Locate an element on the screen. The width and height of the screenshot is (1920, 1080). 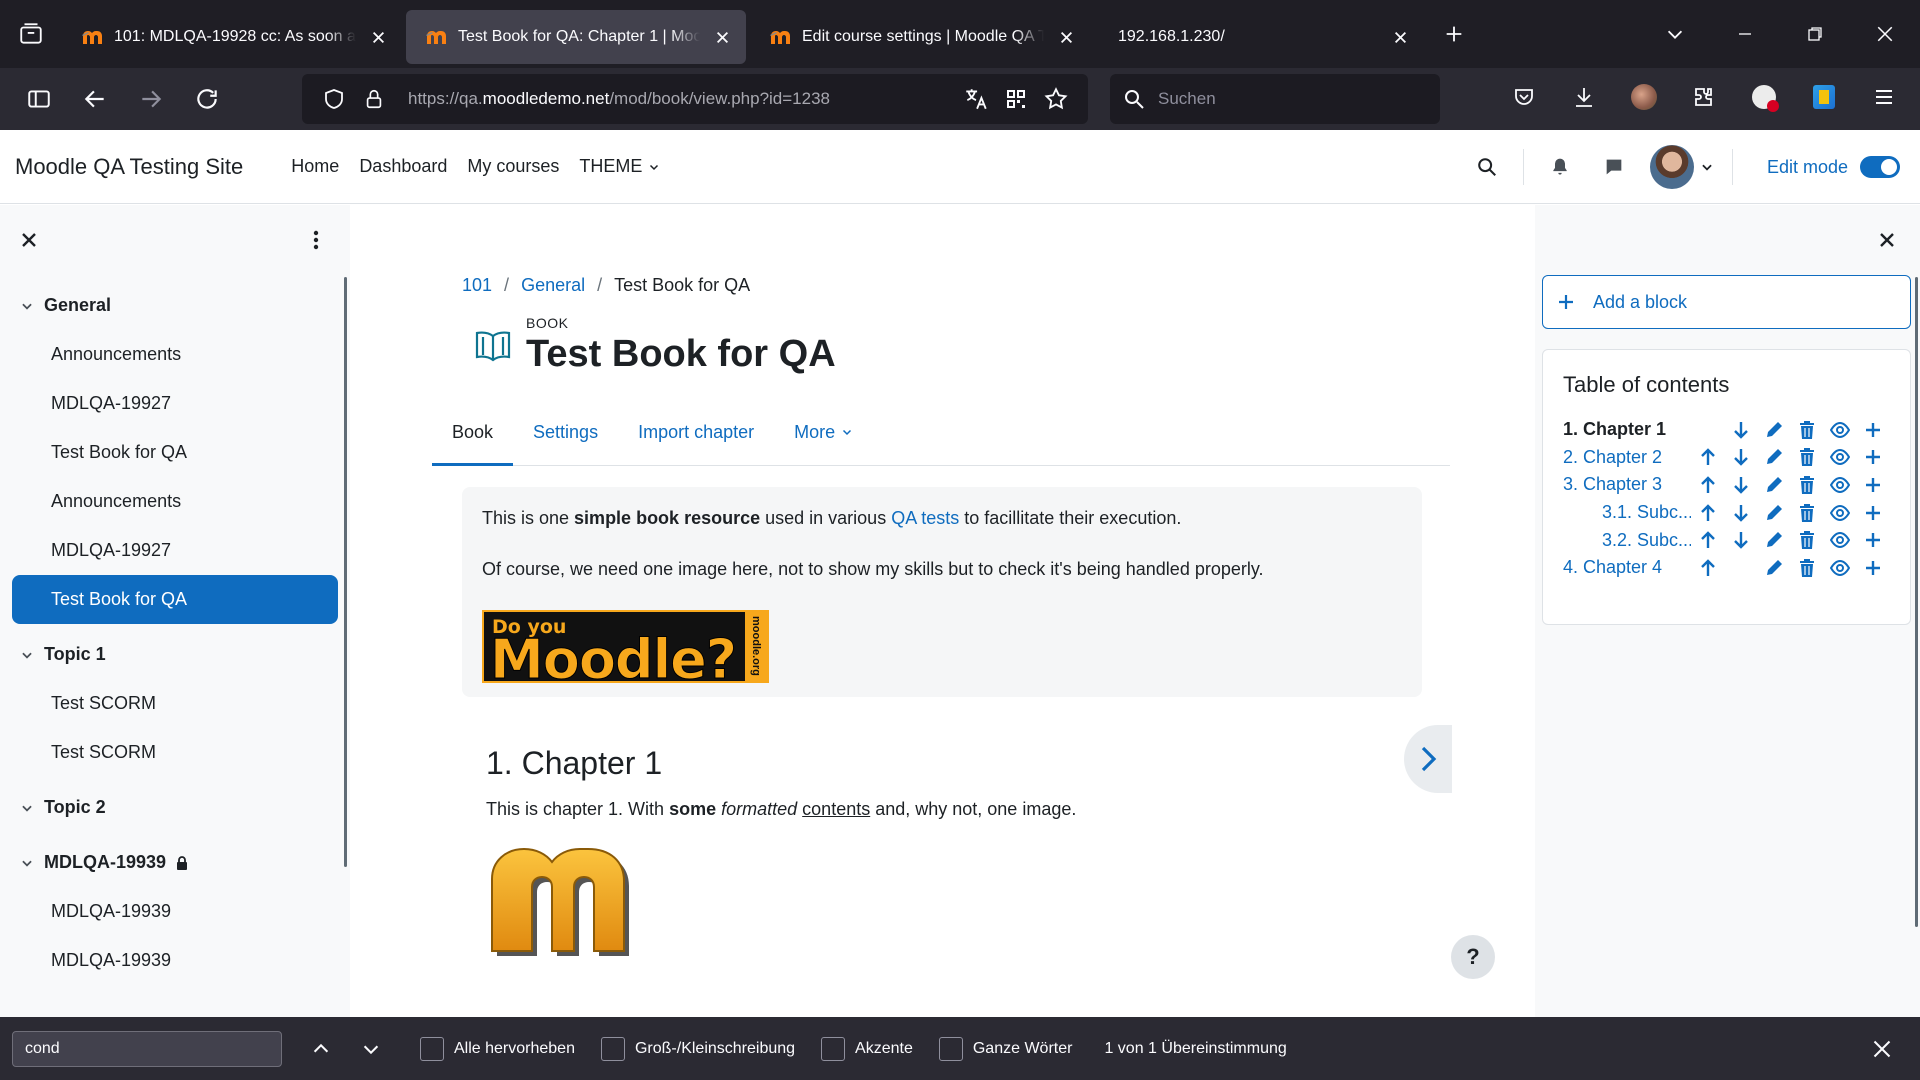
close-drawer-icon is located at coordinates (29, 240).